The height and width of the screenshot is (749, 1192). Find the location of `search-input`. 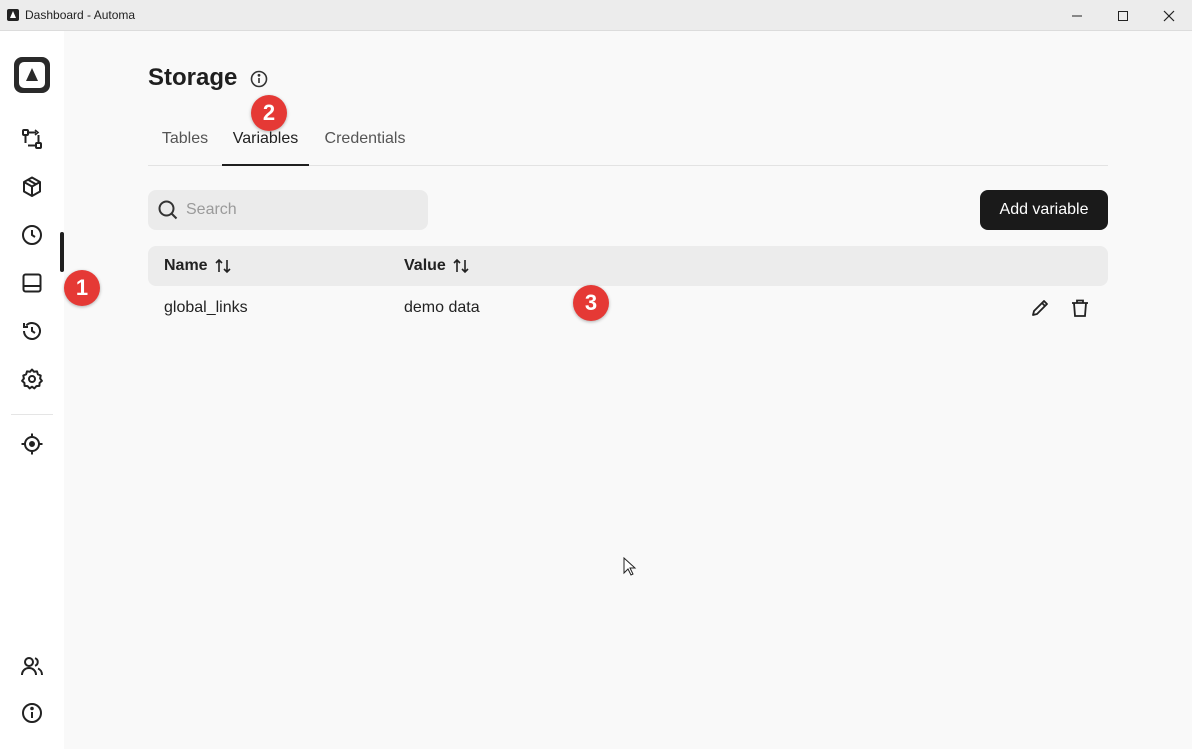

search-input is located at coordinates (301, 210).